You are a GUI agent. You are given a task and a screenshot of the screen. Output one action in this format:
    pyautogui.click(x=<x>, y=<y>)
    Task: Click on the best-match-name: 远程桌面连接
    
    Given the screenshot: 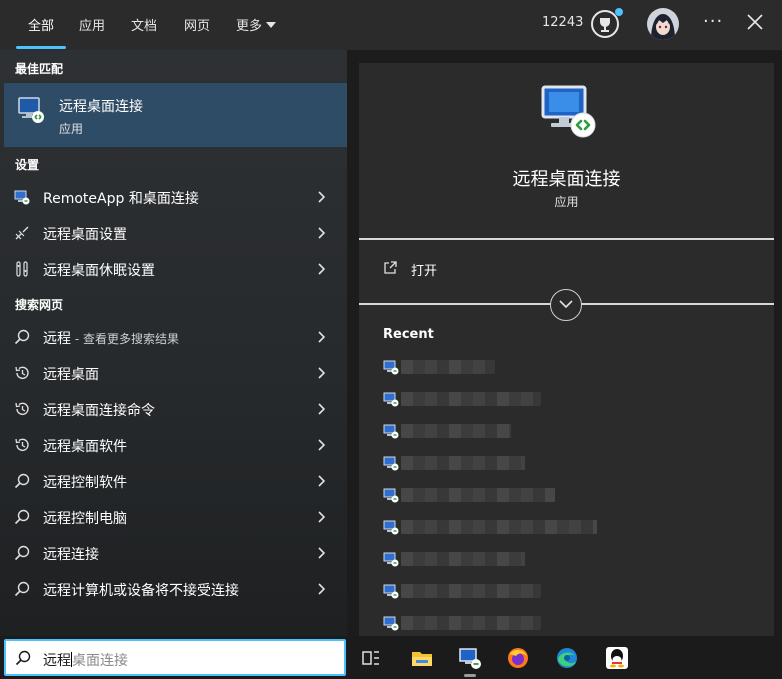 What is the action you would take?
    pyautogui.click(x=101, y=107)
    